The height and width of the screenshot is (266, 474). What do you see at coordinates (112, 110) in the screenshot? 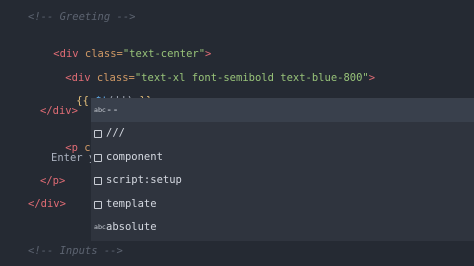
I see `suggestion-label: --` at bounding box center [112, 110].